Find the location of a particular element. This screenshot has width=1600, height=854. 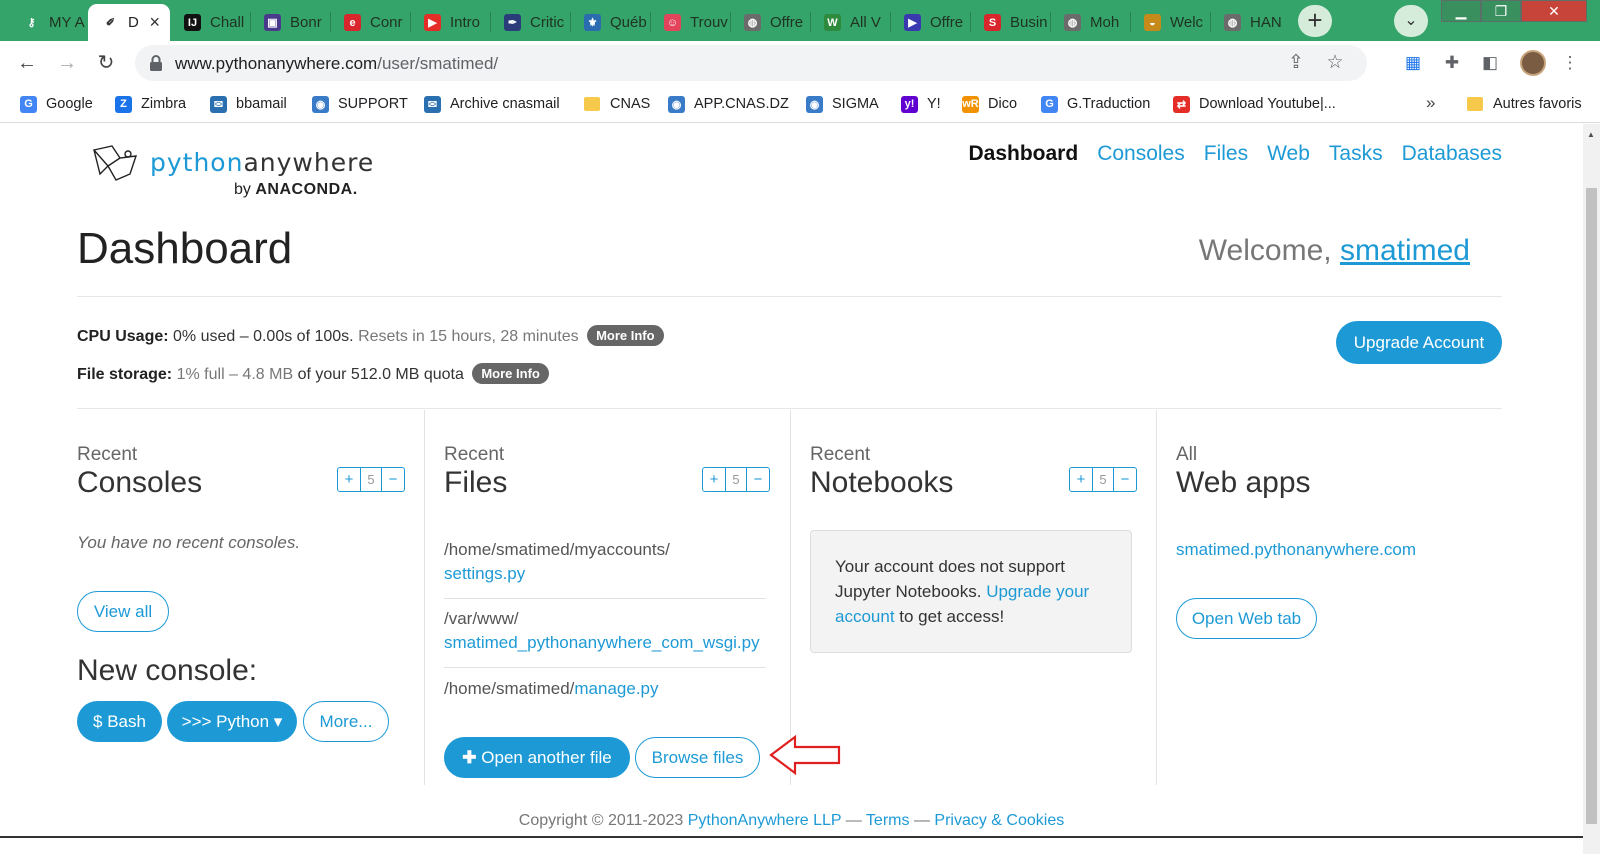

view-all-button: View all is located at coordinates (123, 611).